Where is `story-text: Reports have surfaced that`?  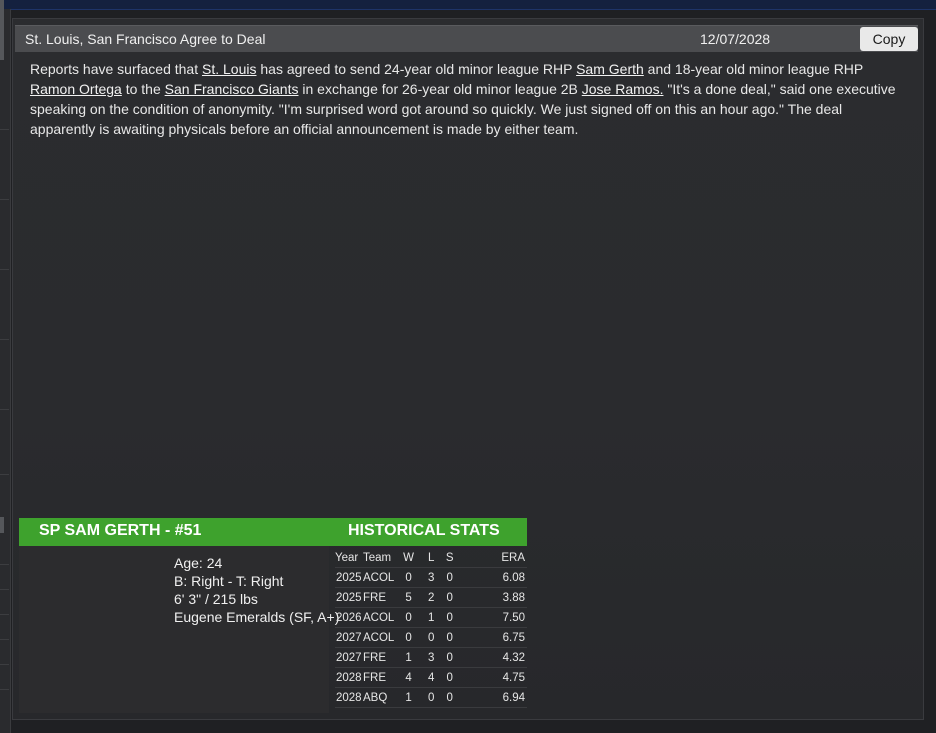
story-text: Reports have surfaced that is located at coordinates (116, 69).